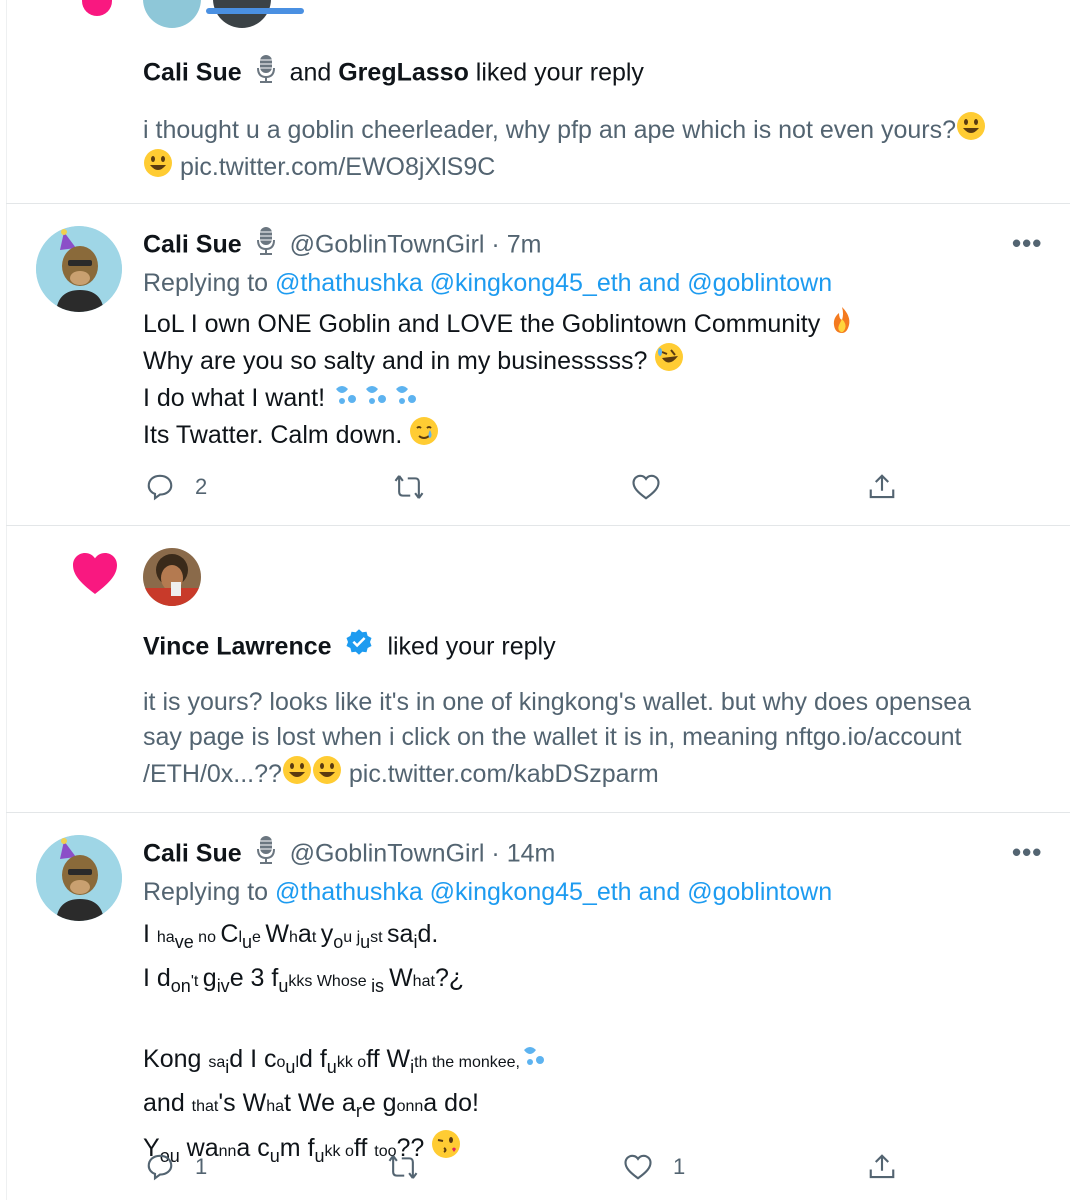  Describe the element at coordinates (424, 431) in the screenshot. I see `tear-smile-emoji` at that location.